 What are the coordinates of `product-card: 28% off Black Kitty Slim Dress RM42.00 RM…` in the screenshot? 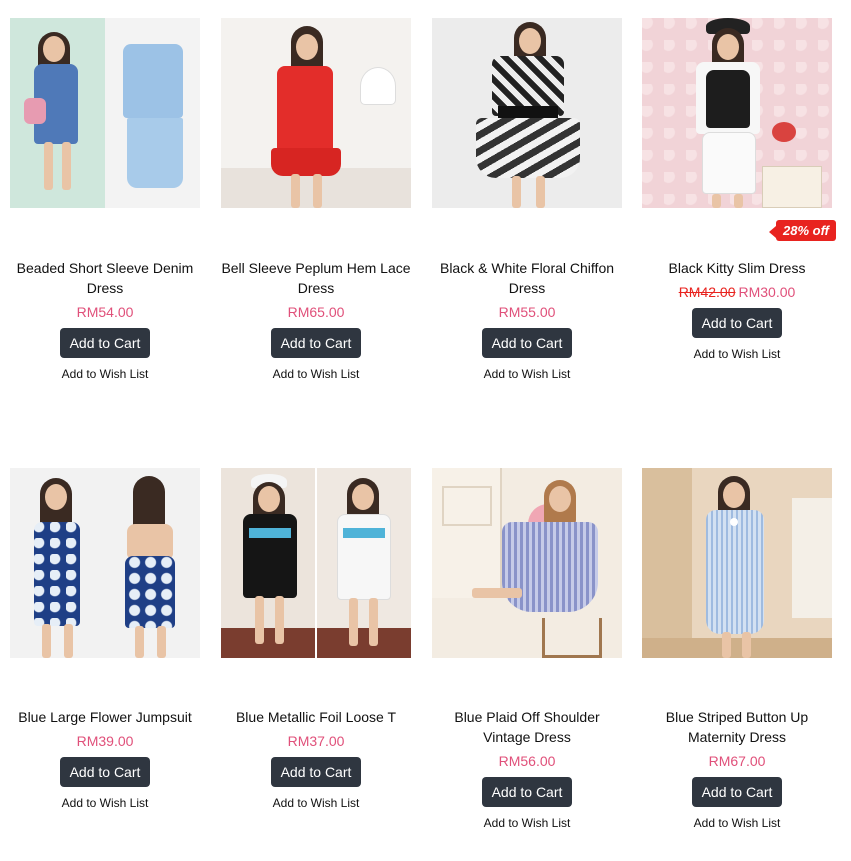 It's located at (737, 218).